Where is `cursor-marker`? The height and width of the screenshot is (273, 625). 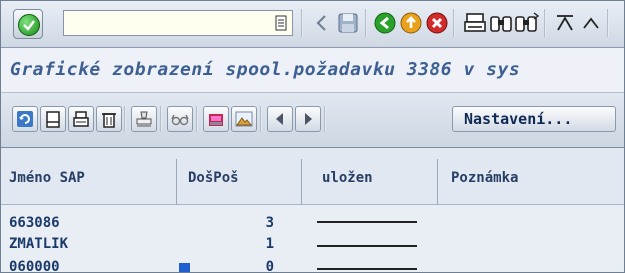 cursor-marker is located at coordinates (184, 267).